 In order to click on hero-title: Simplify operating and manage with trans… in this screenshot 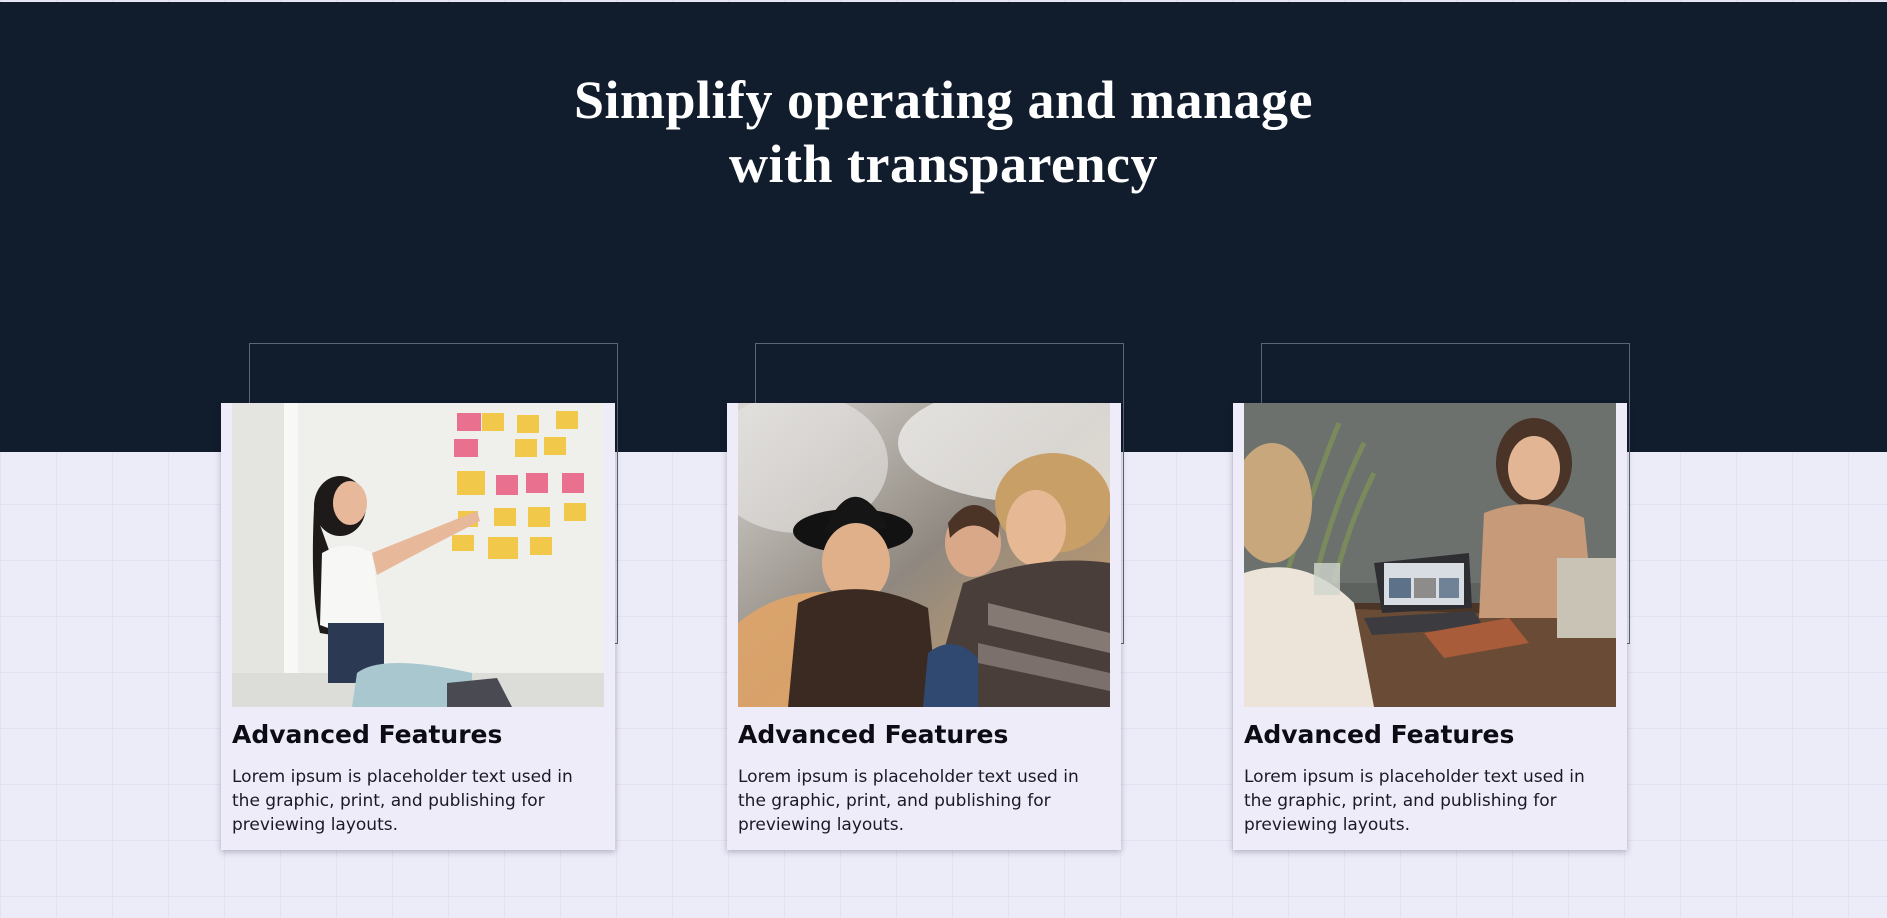, I will do `click(943, 132)`.